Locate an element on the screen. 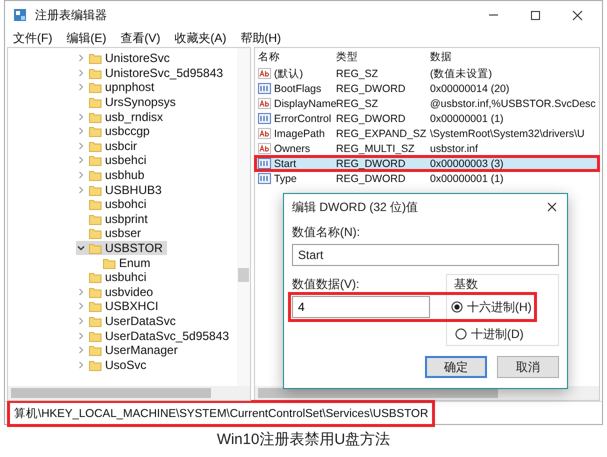 The height and width of the screenshot is (457, 607). column-header: 数据 is located at coordinates (514, 57).